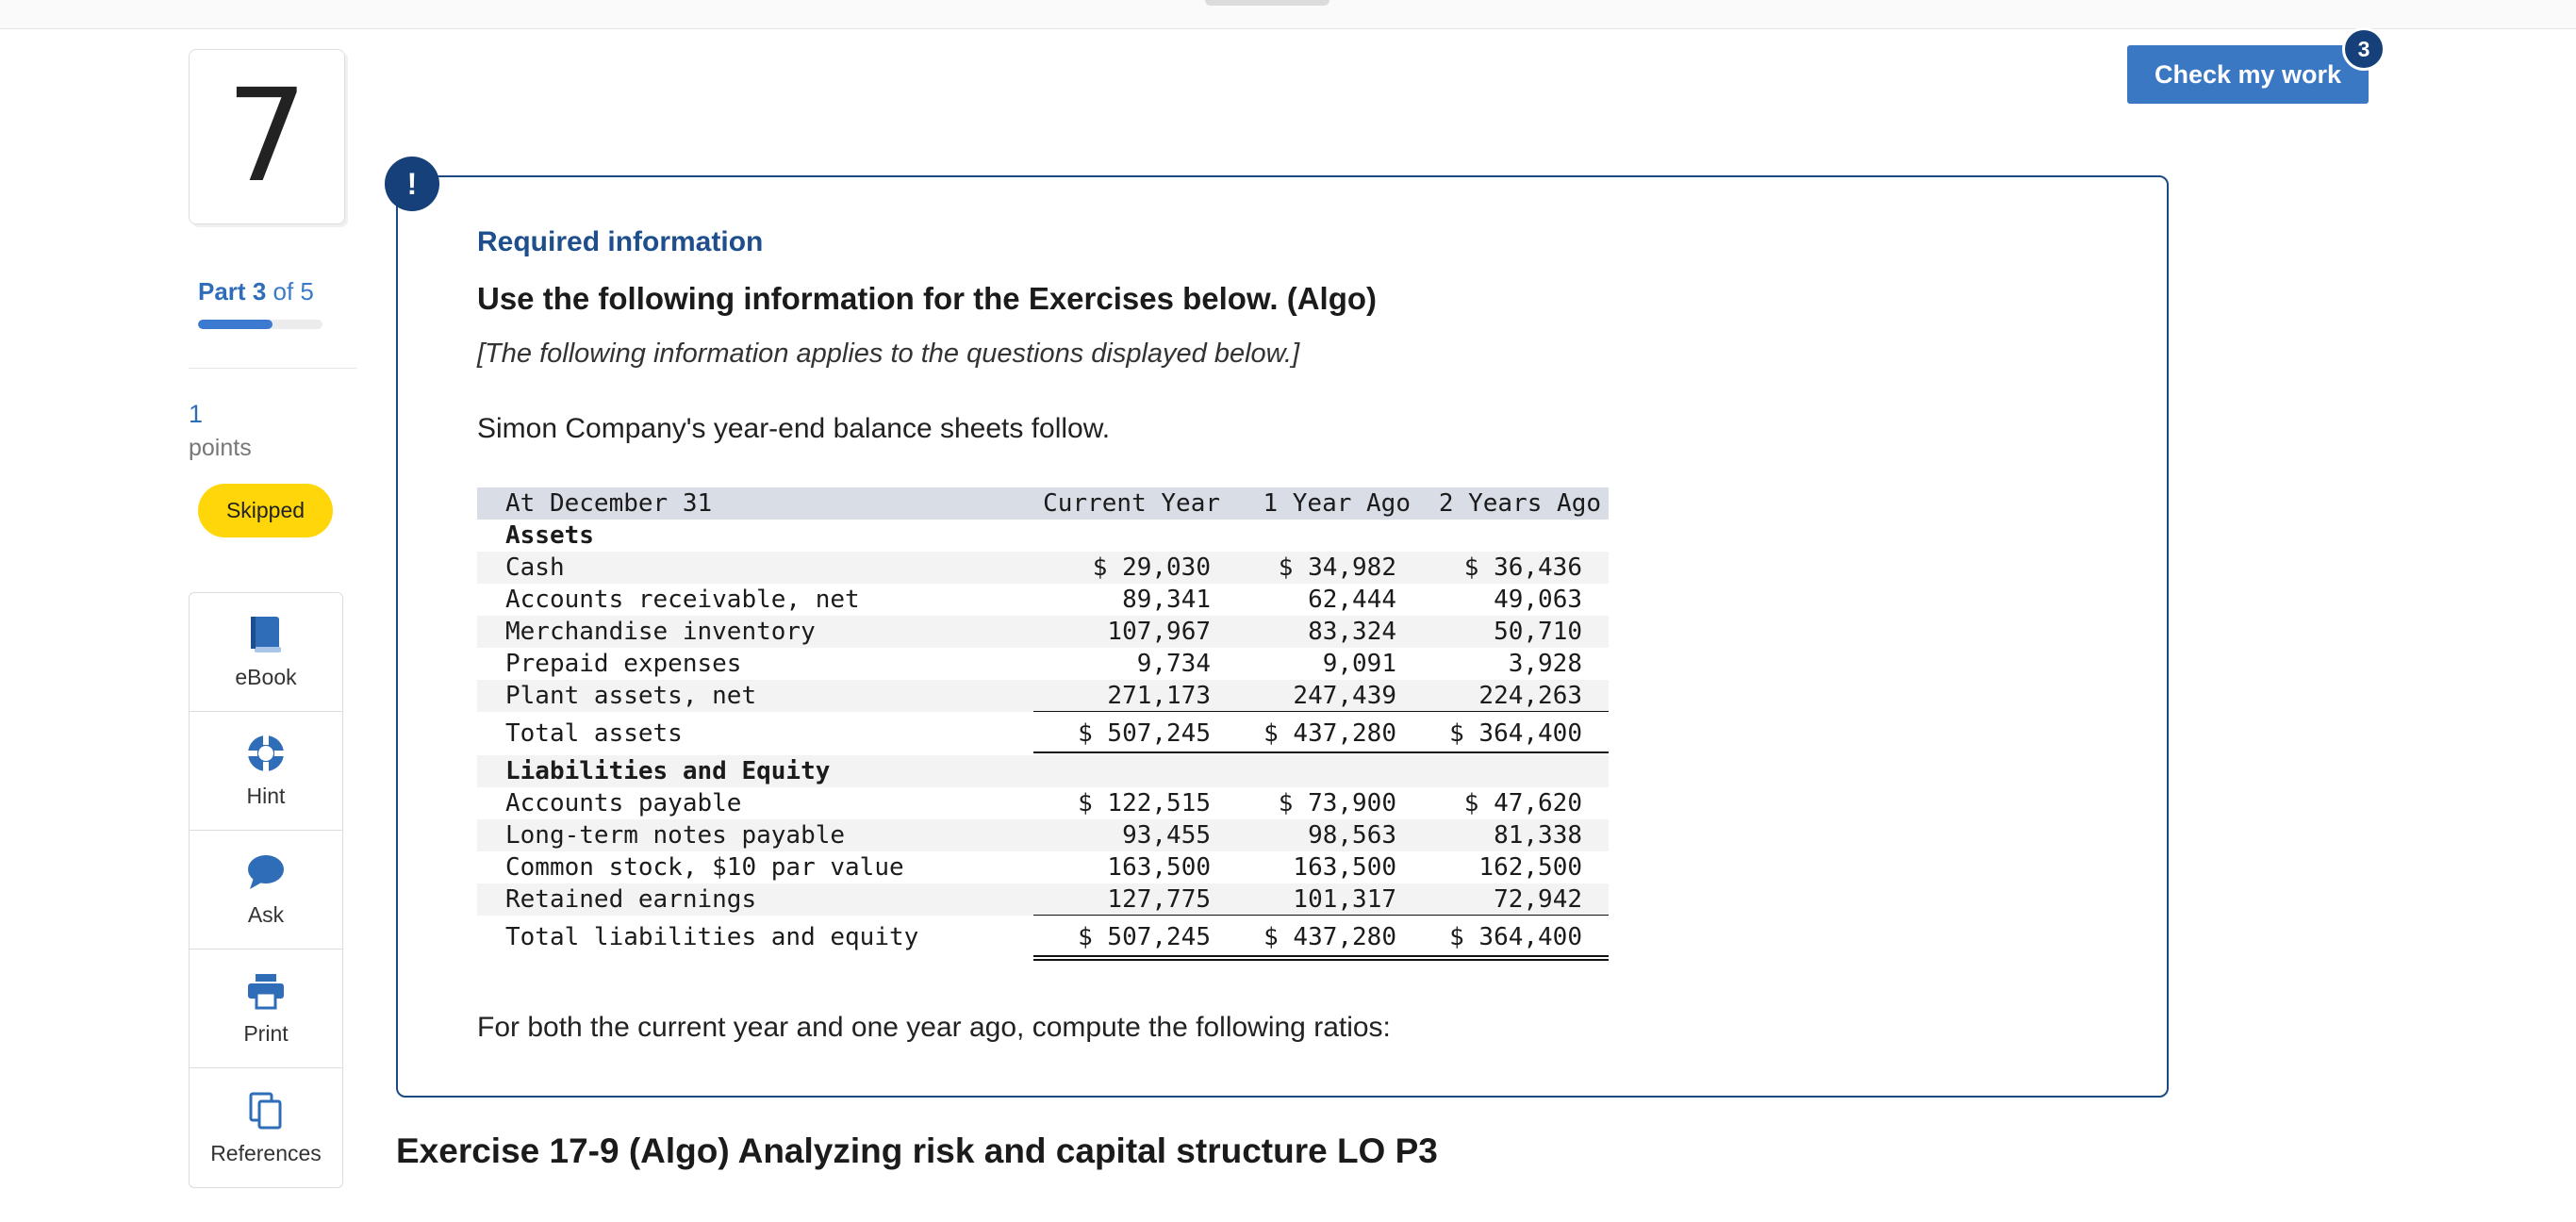  Describe the element at coordinates (266, 872) in the screenshot. I see `chat-bubble-icon` at that location.